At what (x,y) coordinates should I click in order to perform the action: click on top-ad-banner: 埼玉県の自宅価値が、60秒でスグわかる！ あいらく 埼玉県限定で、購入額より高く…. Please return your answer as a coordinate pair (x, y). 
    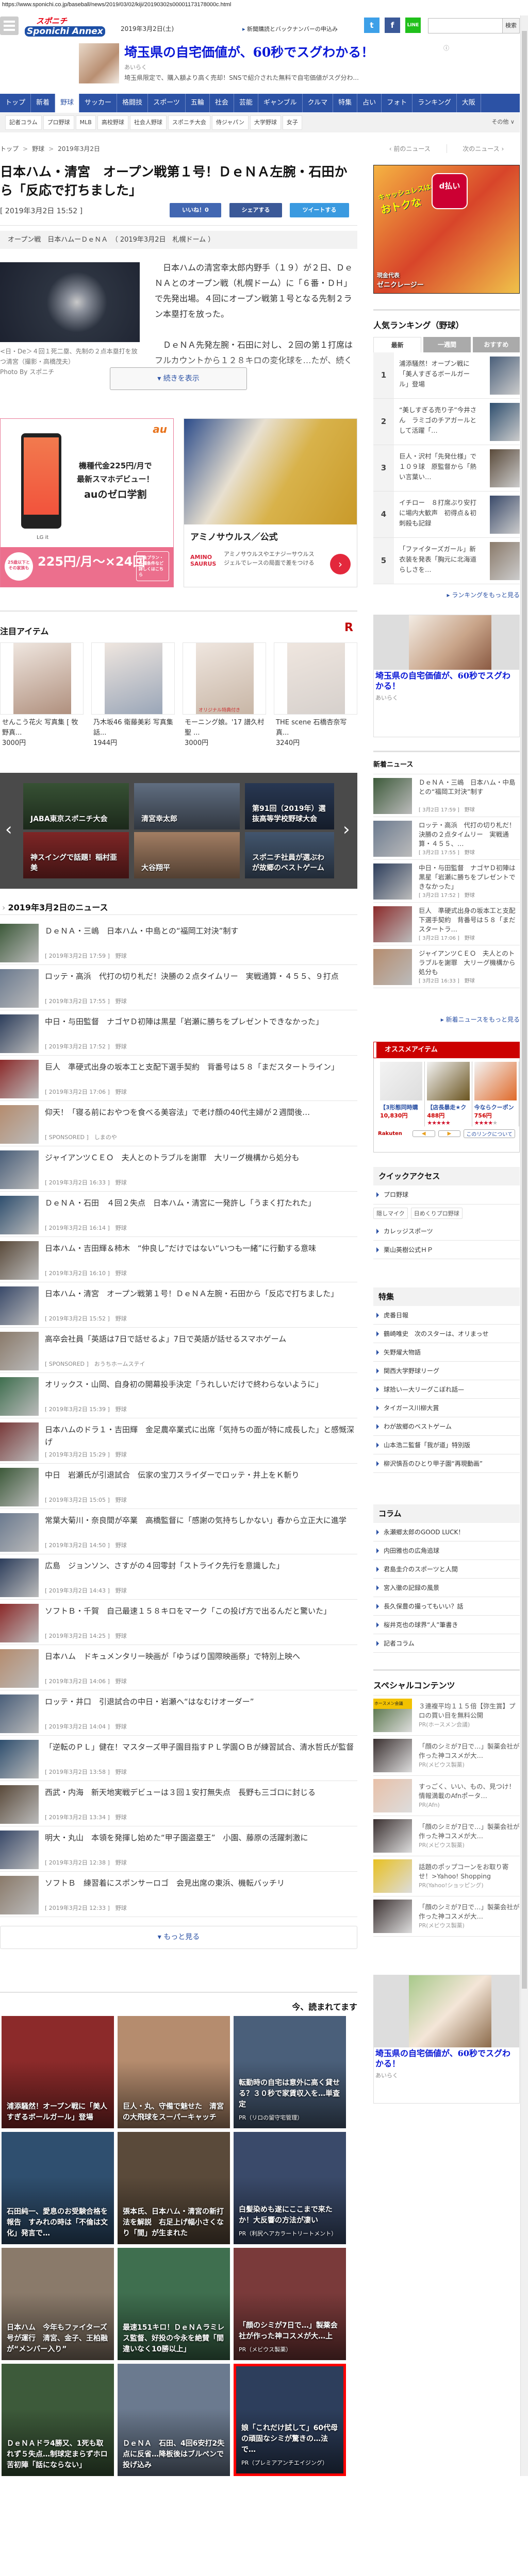
    Looking at the image, I should click on (262, 63).